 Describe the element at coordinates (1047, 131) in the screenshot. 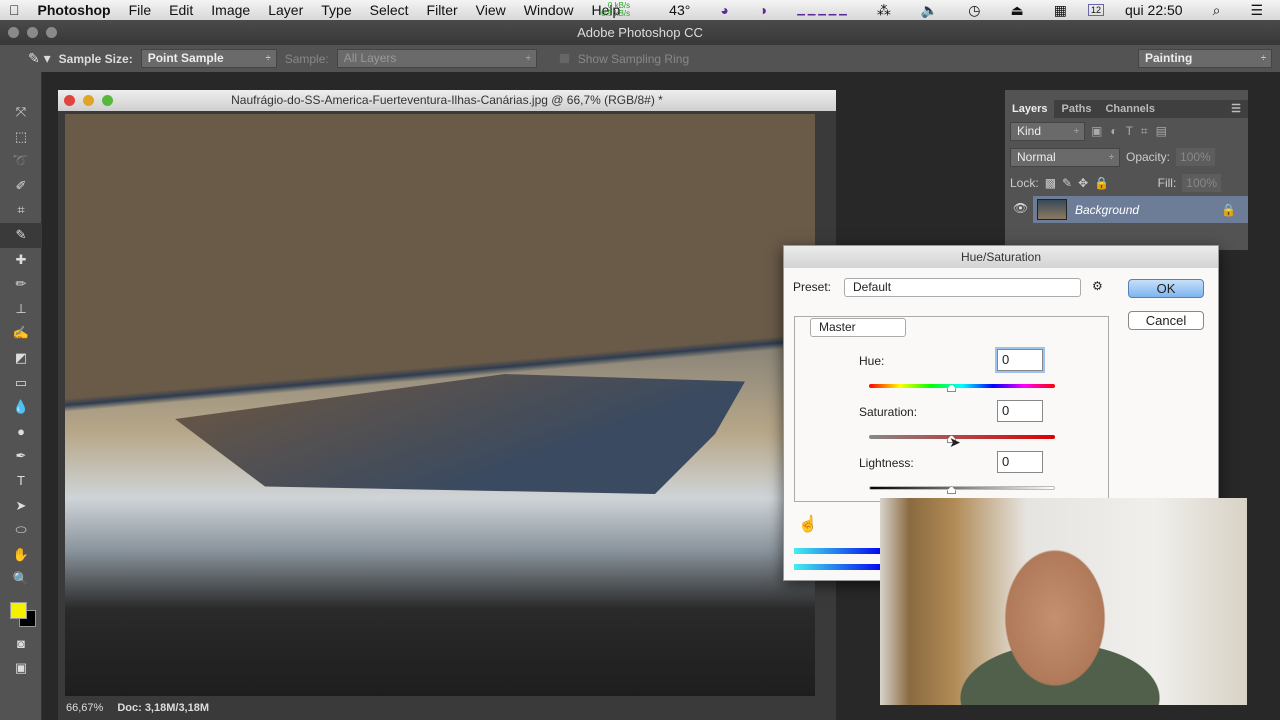

I see `layer-filter-select: Kind` at that location.